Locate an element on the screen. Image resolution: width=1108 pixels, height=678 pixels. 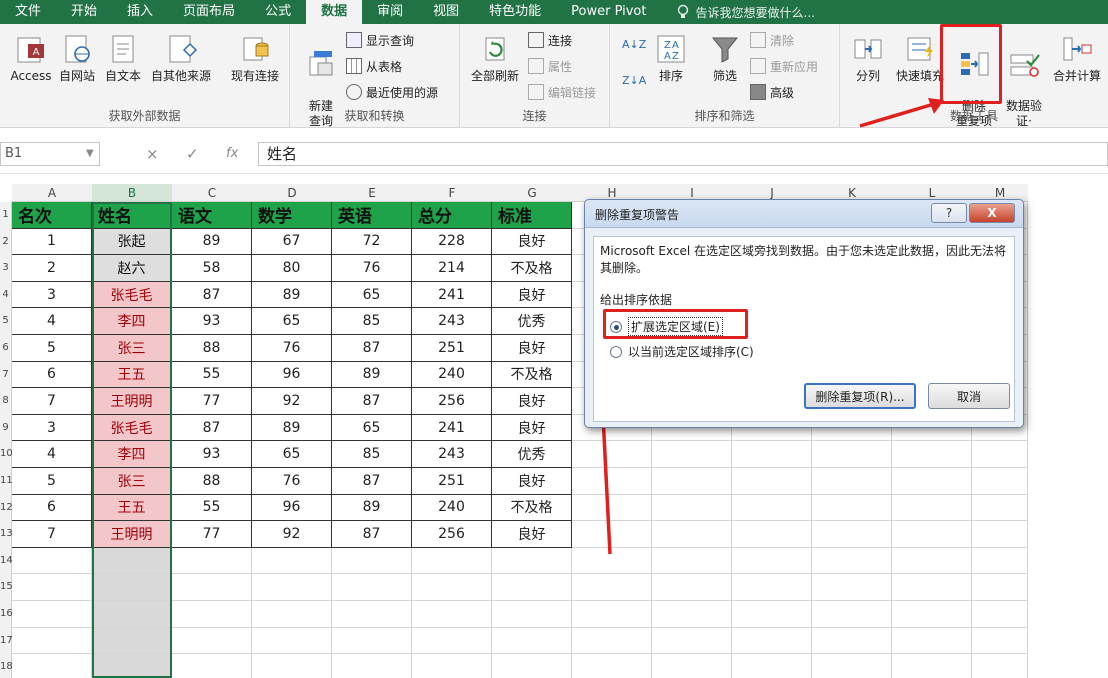
row-header: 6 is located at coordinates (6, 348).